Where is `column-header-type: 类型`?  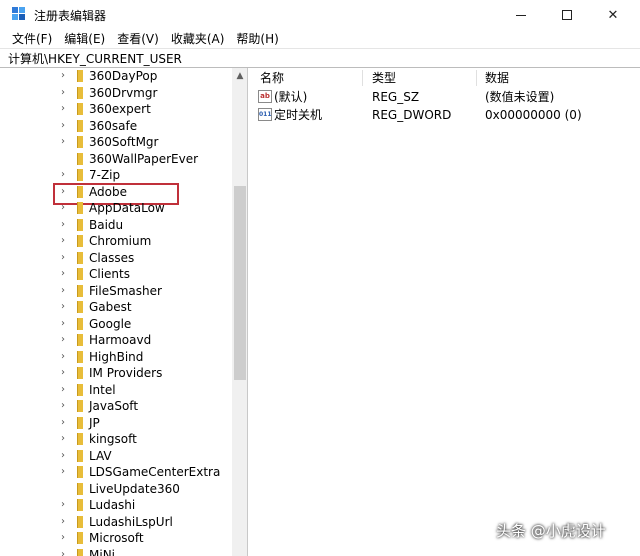
column-header-type: 类型 is located at coordinates (384, 78).